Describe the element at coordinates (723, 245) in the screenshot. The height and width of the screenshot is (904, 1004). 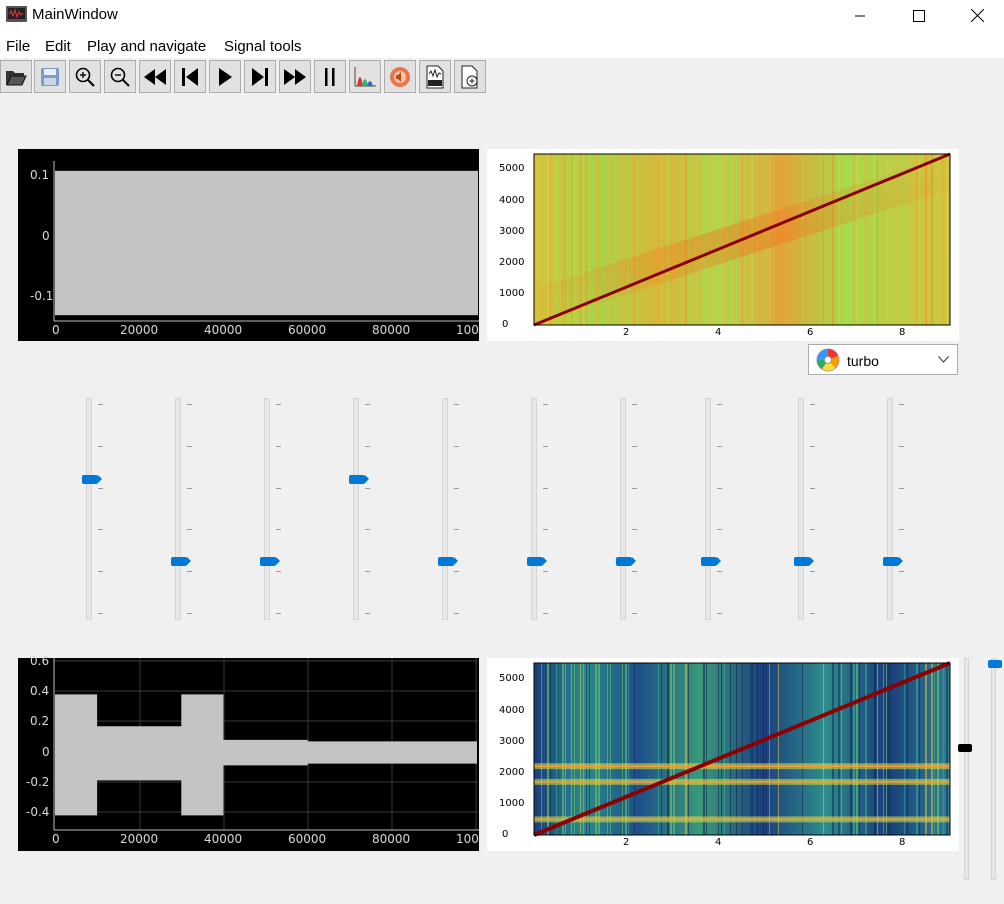
I see `input-spectrogram-plot: 0 1000 2000 3000 4000 5000 2 4 6 8` at that location.